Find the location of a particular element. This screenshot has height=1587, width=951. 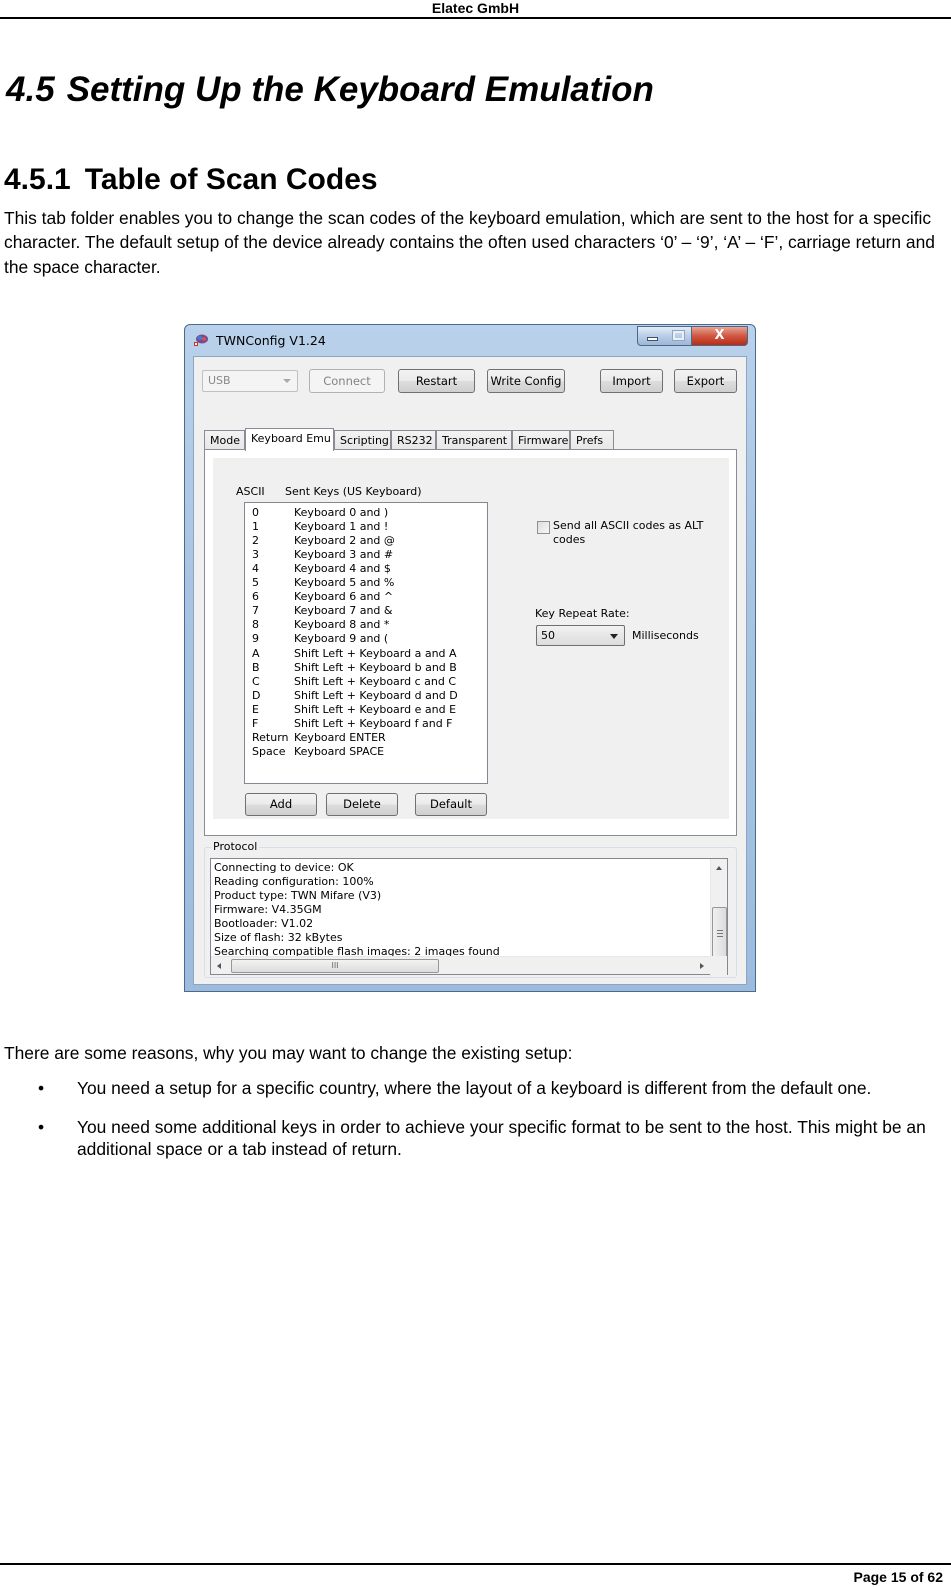

sent-keys-cell: Keyboard ENTER is located at coordinates (340, 737).